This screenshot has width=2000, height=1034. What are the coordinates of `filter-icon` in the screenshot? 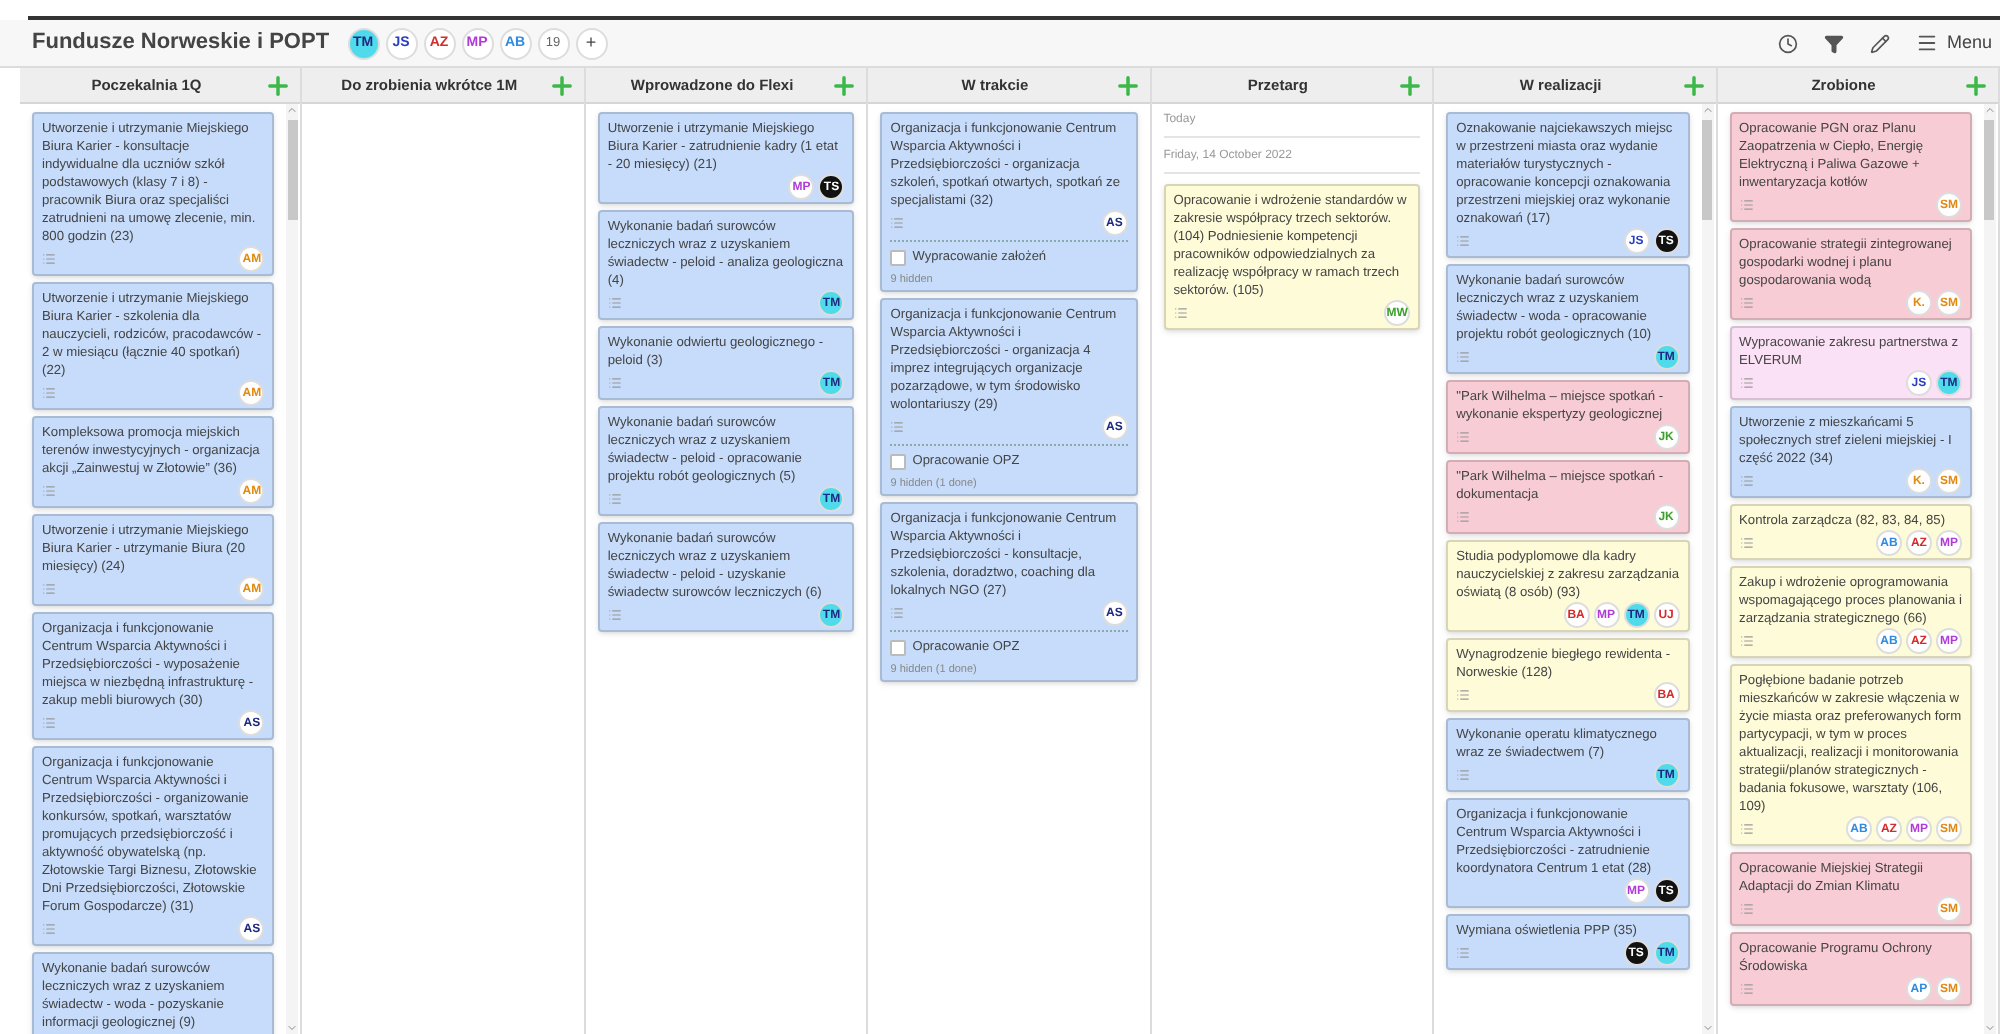 It's located at (1834, 43).